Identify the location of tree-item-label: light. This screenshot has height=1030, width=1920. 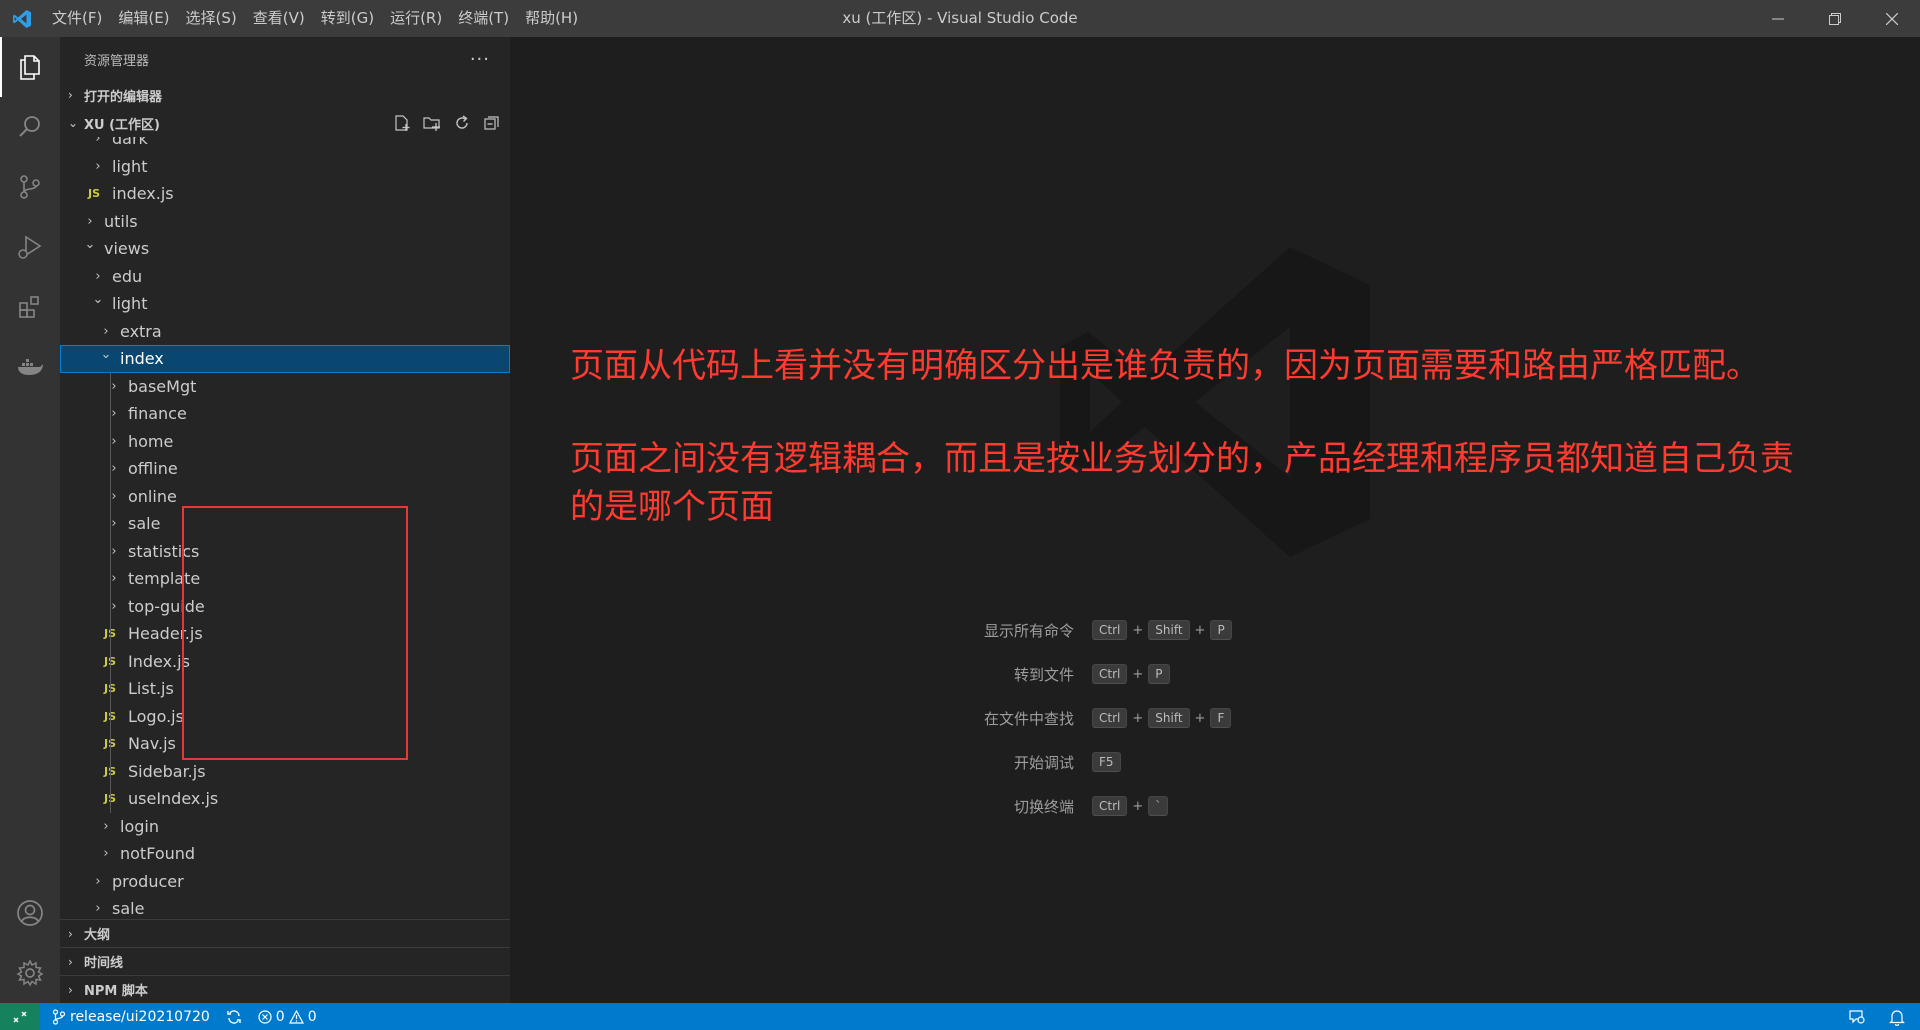
(130, 166).